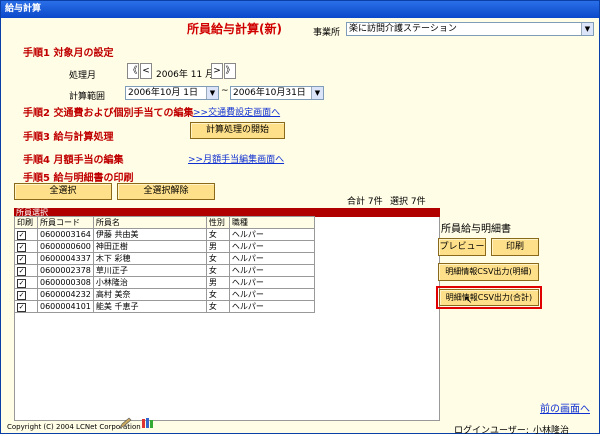 This screenshot has height=436, width=600. I want to click on total-count: 合計 7件, so click(365, 202).